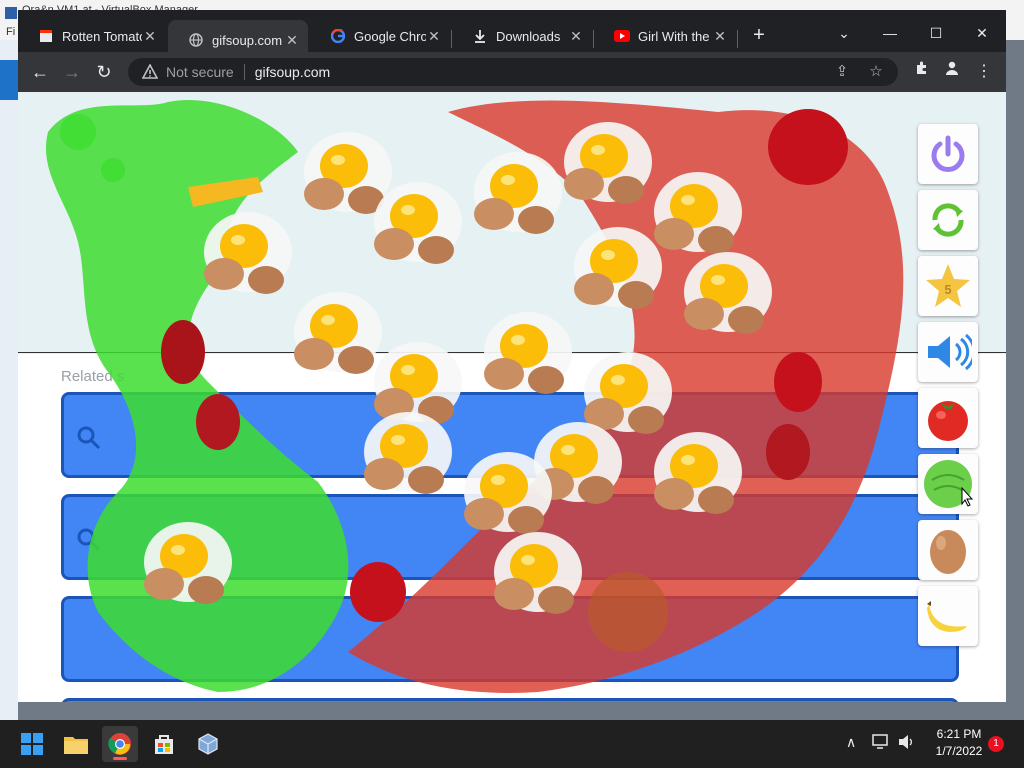 Image resolution: width=1024 pixels, height=768 pixels. What do you see at coordinates (948, 421) in the screenshot?
I see `tomato-icon` at bounding box center [948, 421].